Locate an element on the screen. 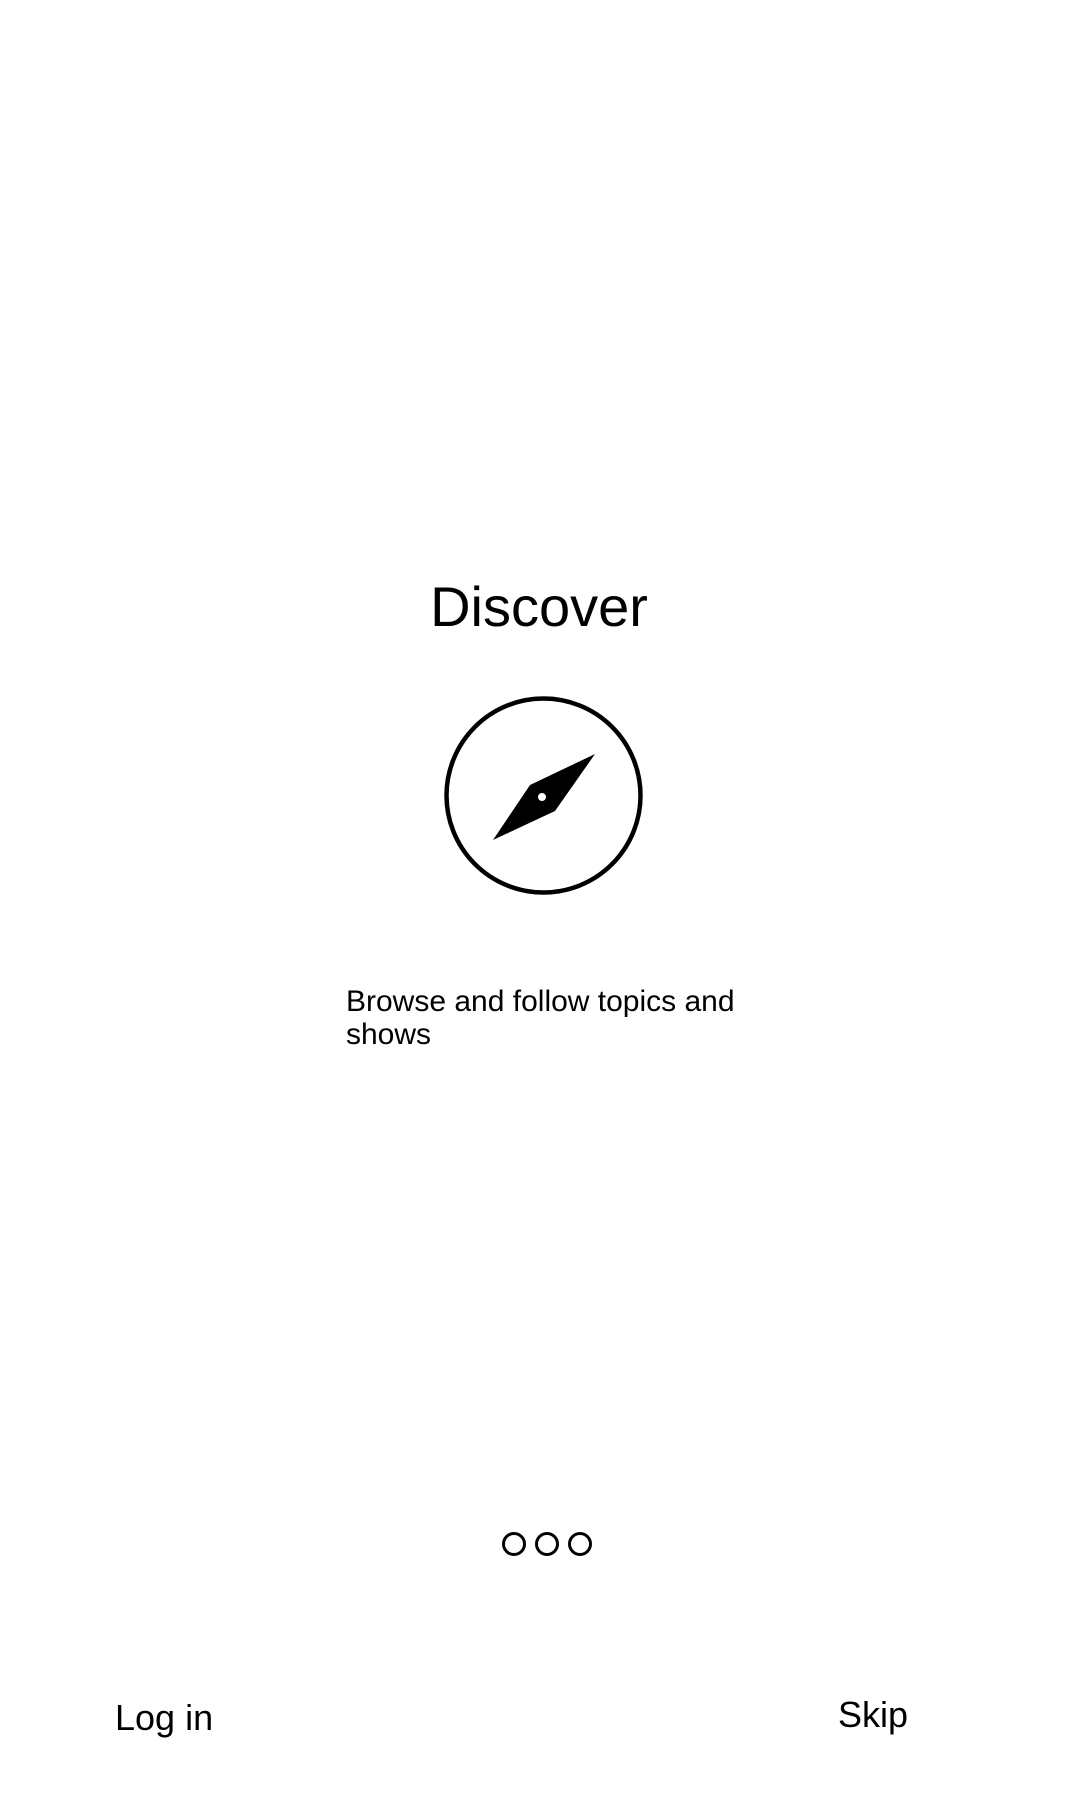 The width and height of the screenshot is (1080, 1800). page-indicator is located at coordinates (547, 1545).